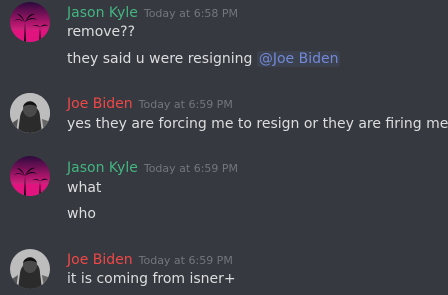 The width and height of the screenshot is (448, 295). What do you see at coordinates (101, 32) in the screenshot?
I see `message-text: remove??` at bounding box center [101, 32].